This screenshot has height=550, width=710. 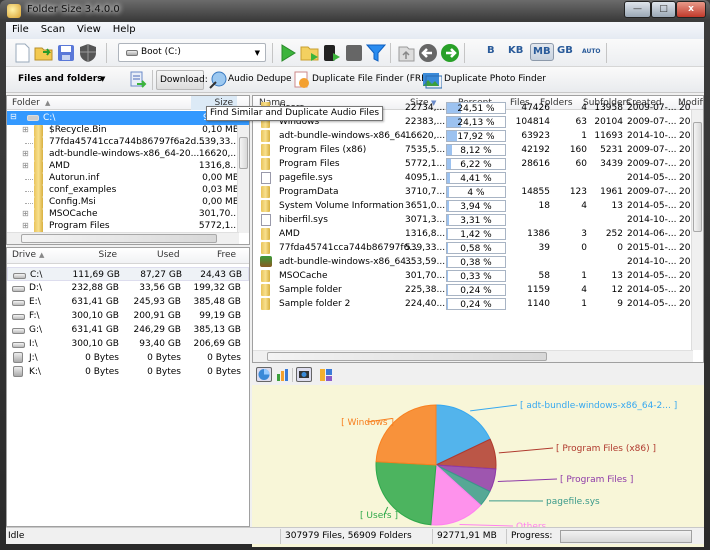 I want to click on pie-slice, so click(x=406, y=435).